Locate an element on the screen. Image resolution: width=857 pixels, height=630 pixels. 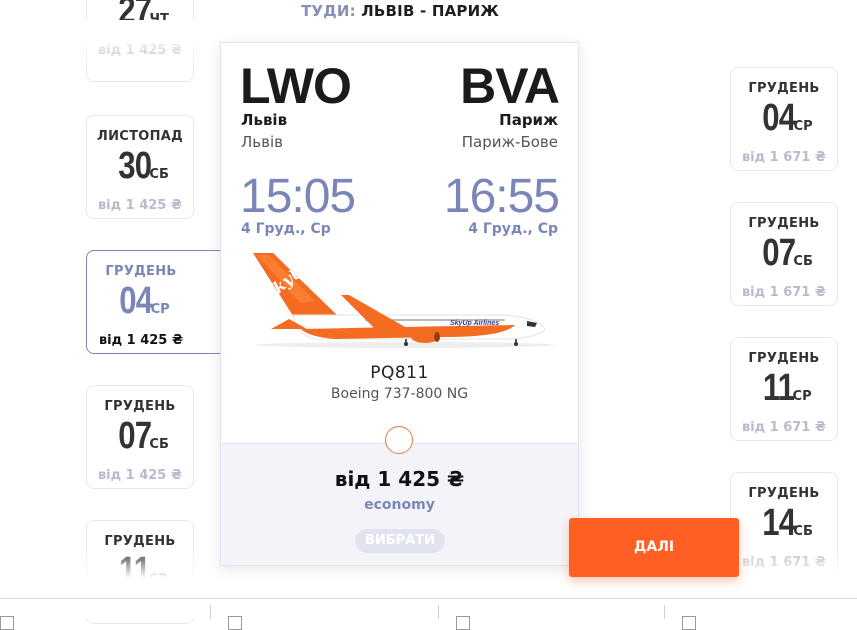
date-day: 30 is located at coordinates (135, 166).